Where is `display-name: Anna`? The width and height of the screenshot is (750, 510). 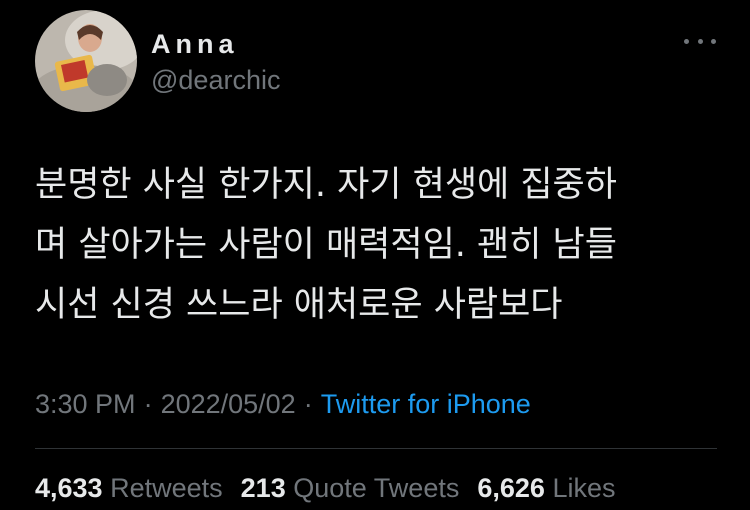 display-name: Anna is located at coordinates (195, 44).